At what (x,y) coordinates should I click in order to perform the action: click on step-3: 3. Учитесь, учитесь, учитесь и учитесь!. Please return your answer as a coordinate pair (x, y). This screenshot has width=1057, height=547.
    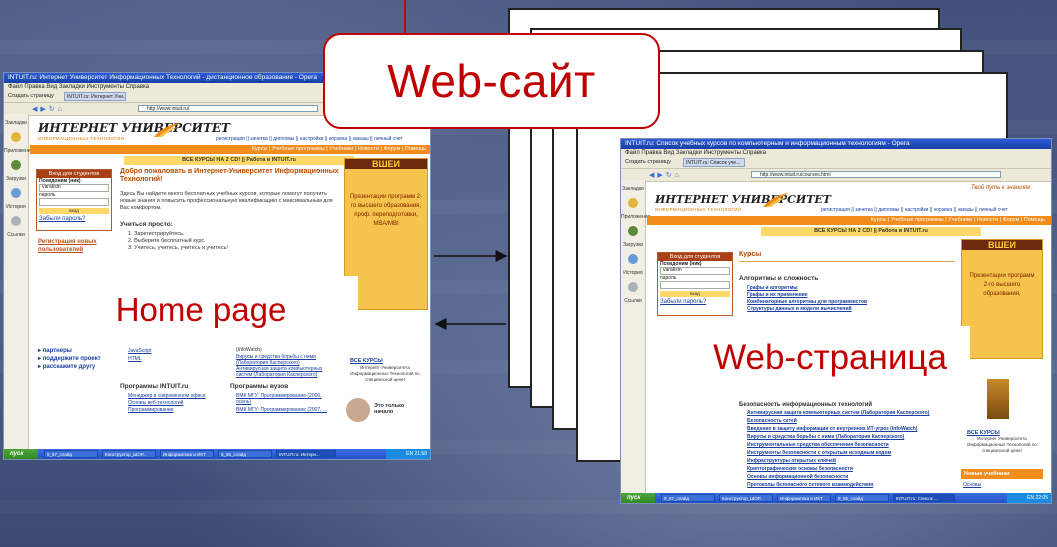
    Looking at the image, I should click on (178, 248).